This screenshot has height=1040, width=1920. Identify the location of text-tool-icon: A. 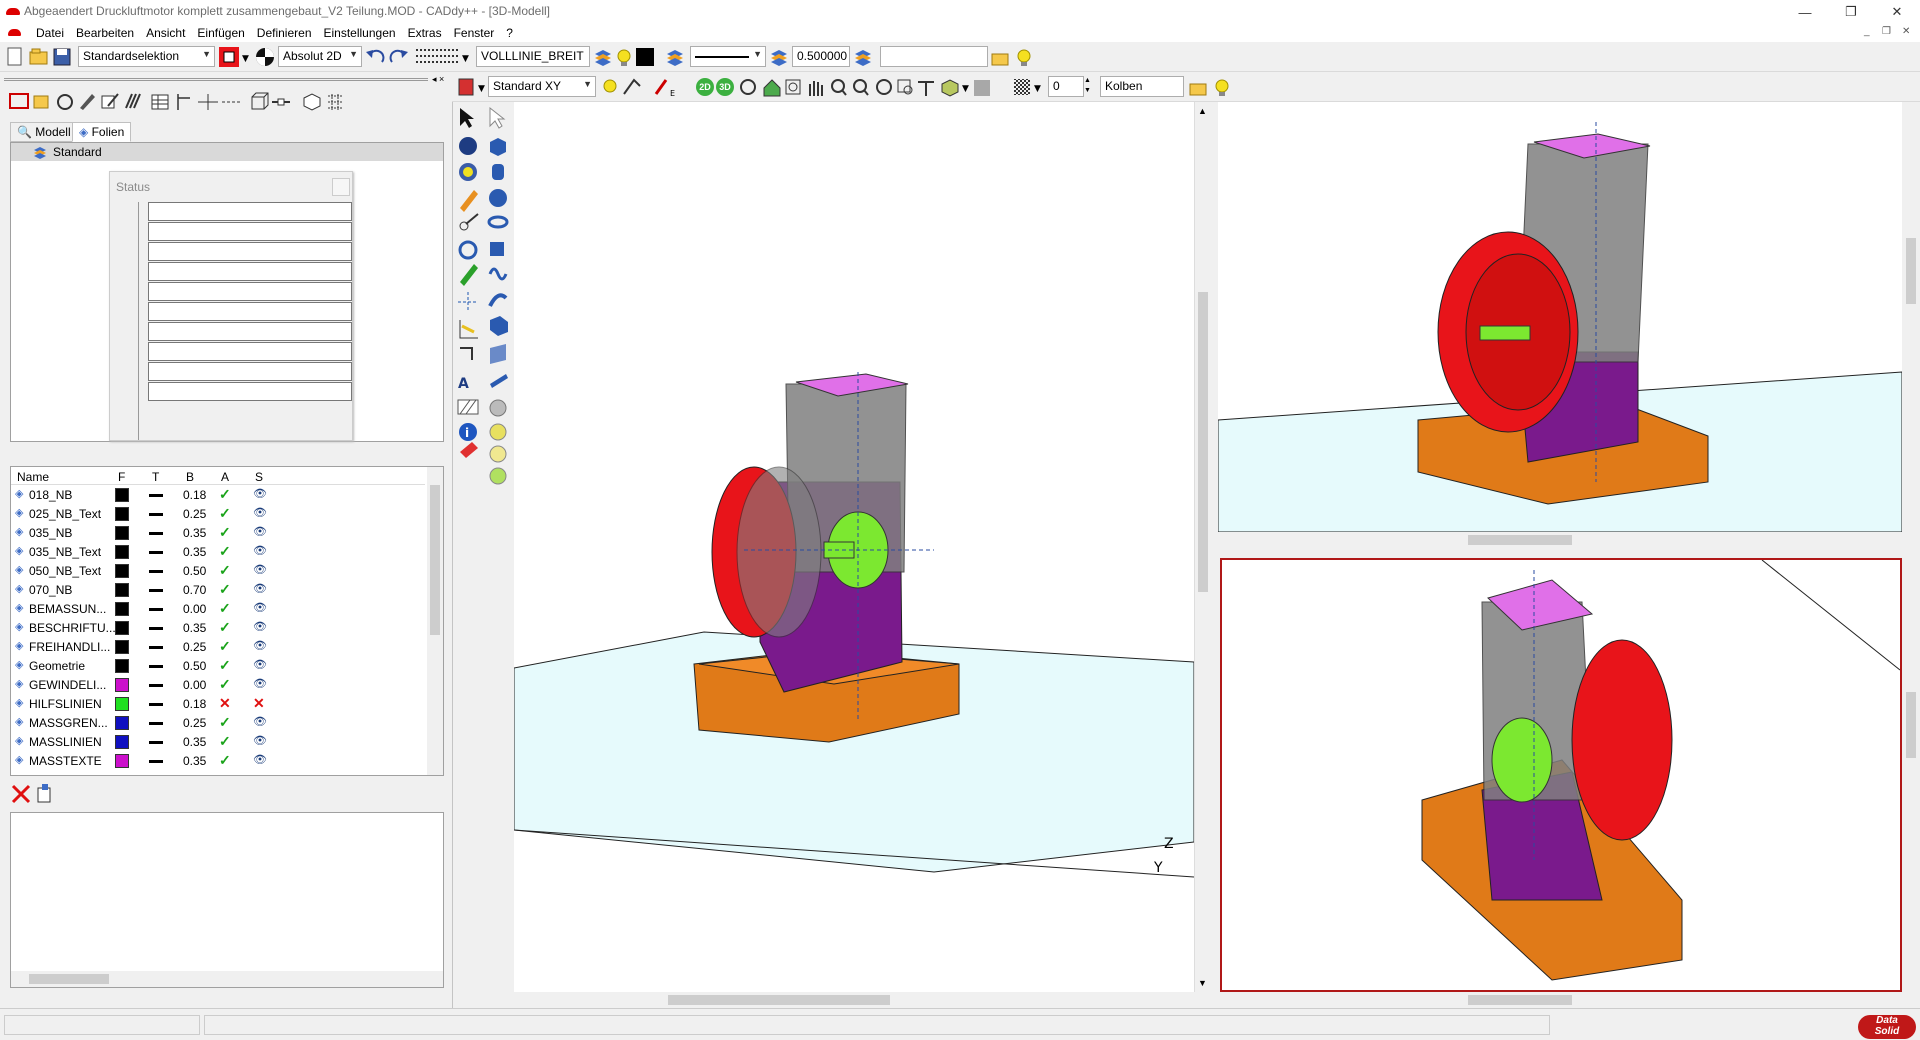
(463, 384).